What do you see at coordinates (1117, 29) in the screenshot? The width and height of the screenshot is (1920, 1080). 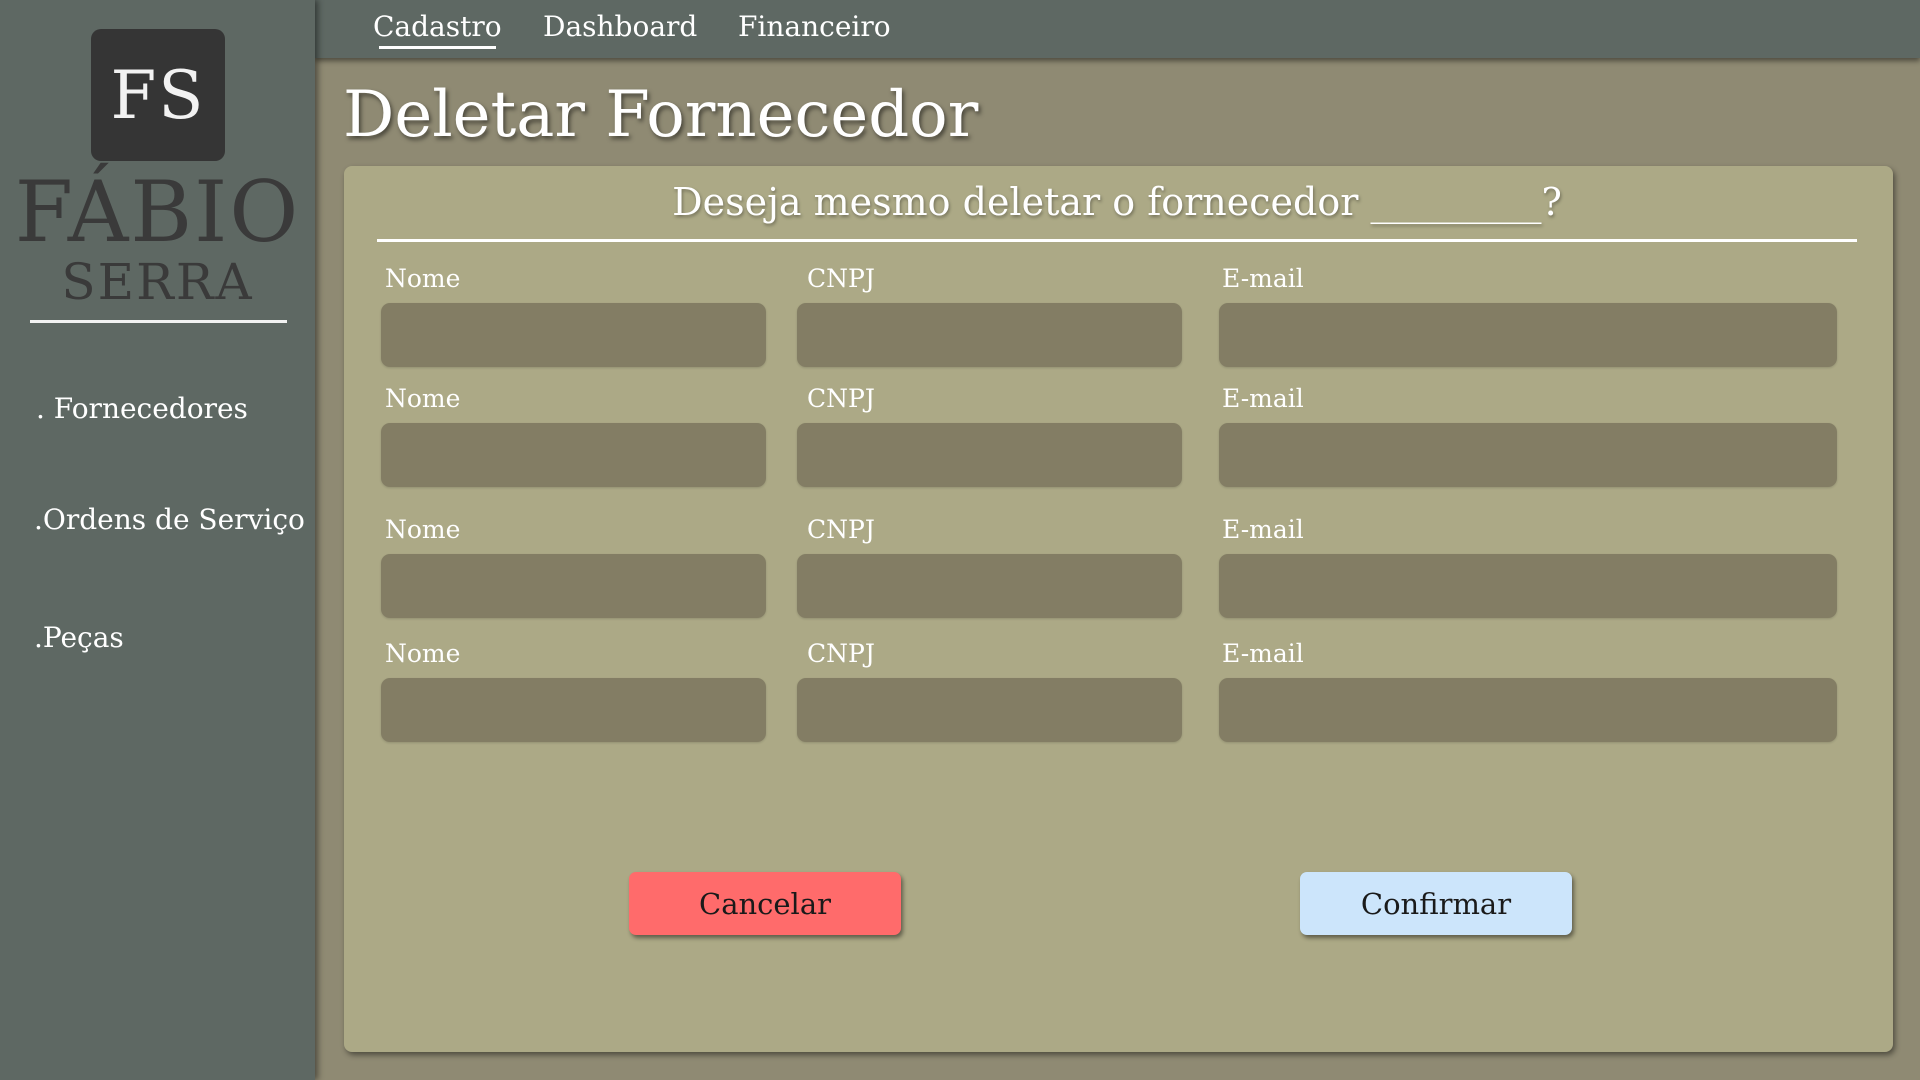 I see `top-navigation: Cadastro Dashboard Financeiro` at bounding box center [1117, 29].